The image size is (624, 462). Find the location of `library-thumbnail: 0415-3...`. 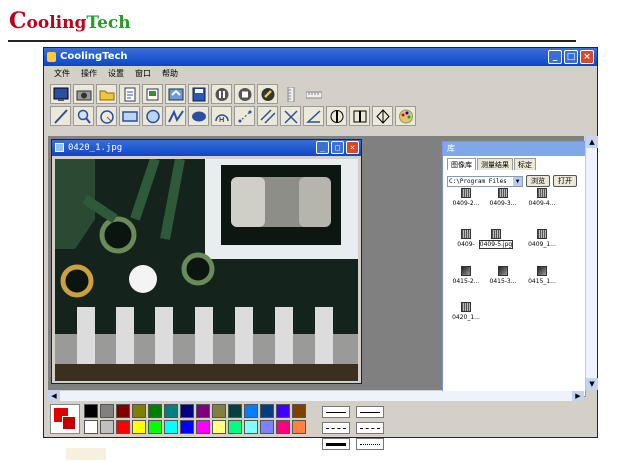

library-thumbnail: 0415-3... is located at coordinates (503, 275).